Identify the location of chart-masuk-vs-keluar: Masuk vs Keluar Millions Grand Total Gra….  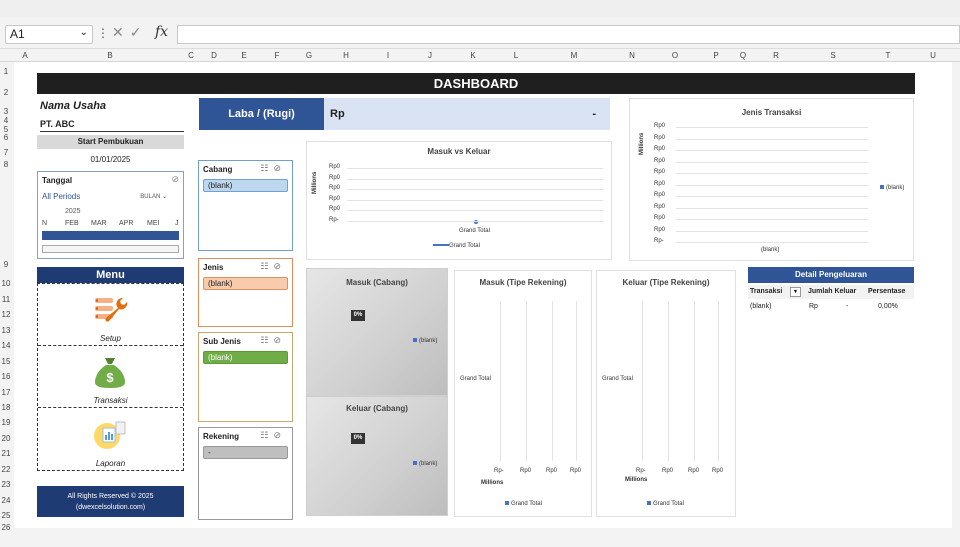
(459, 200).